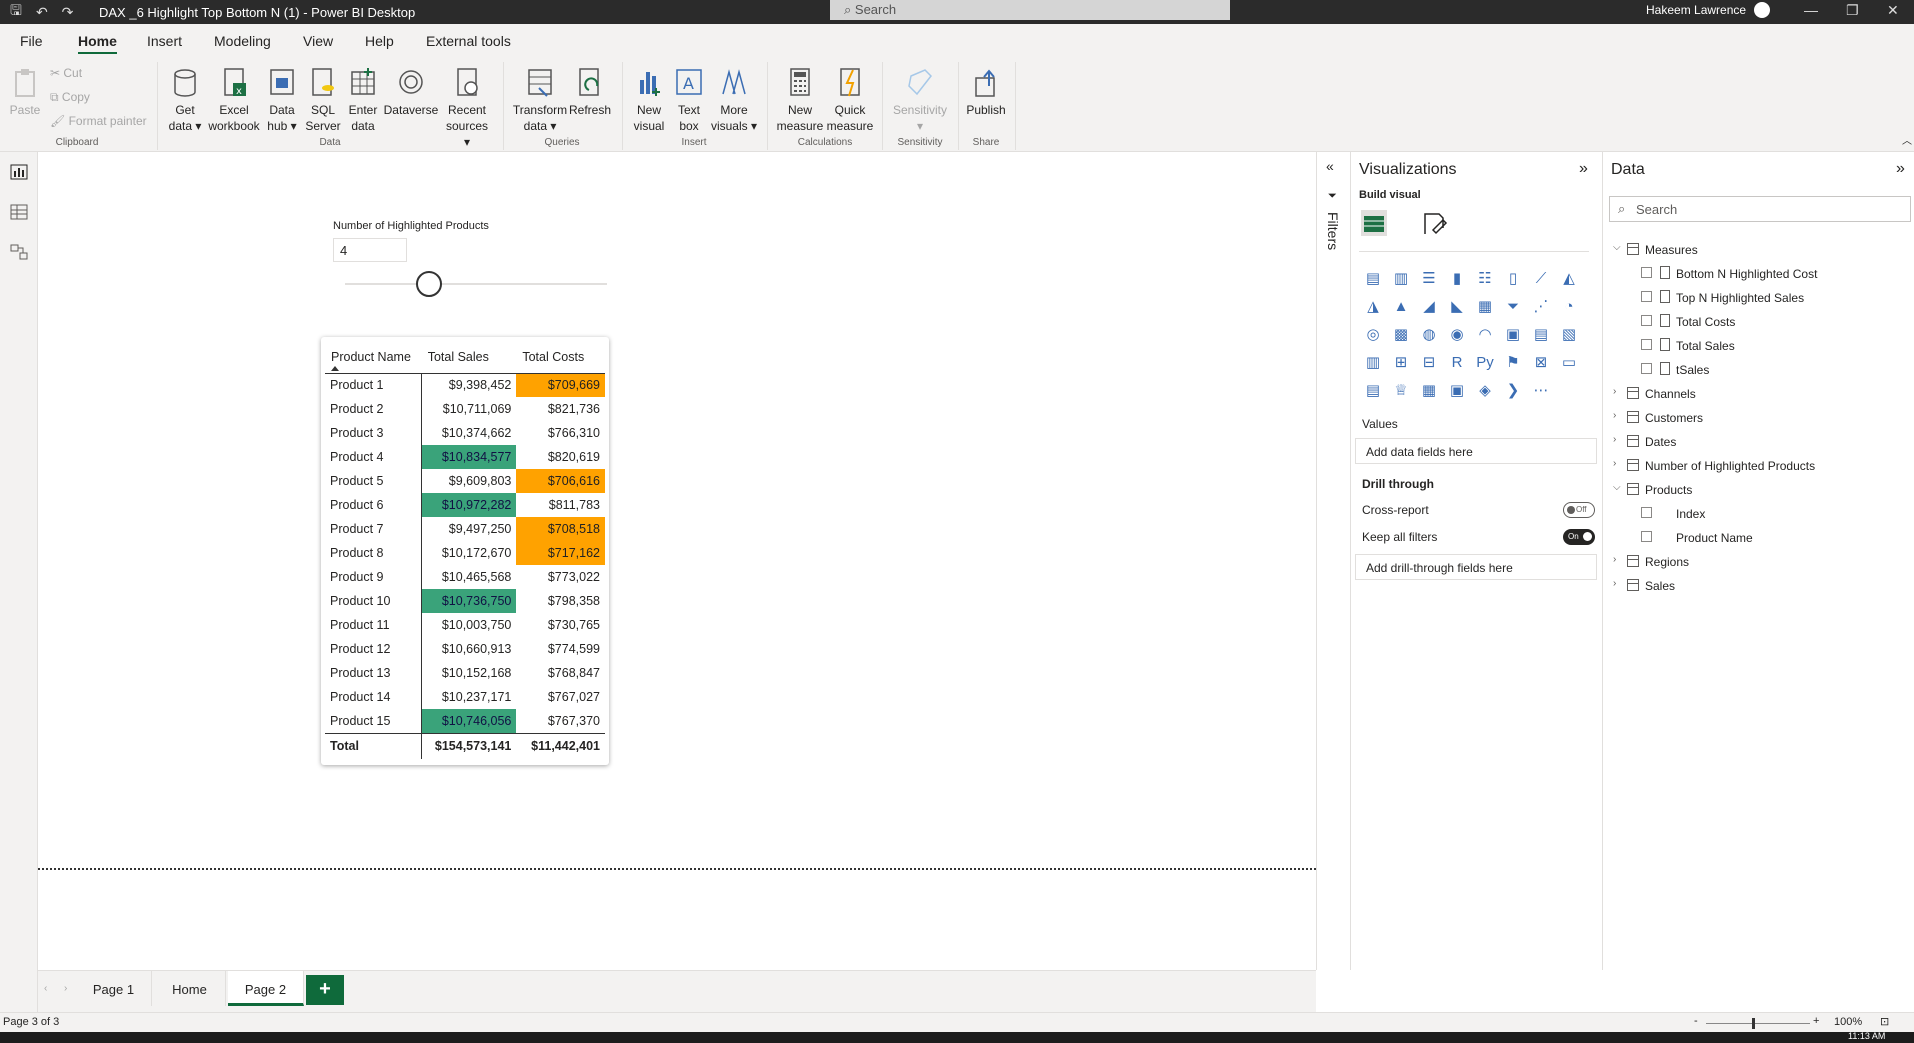  I want to click on report-view-icon, so click(19, 172).